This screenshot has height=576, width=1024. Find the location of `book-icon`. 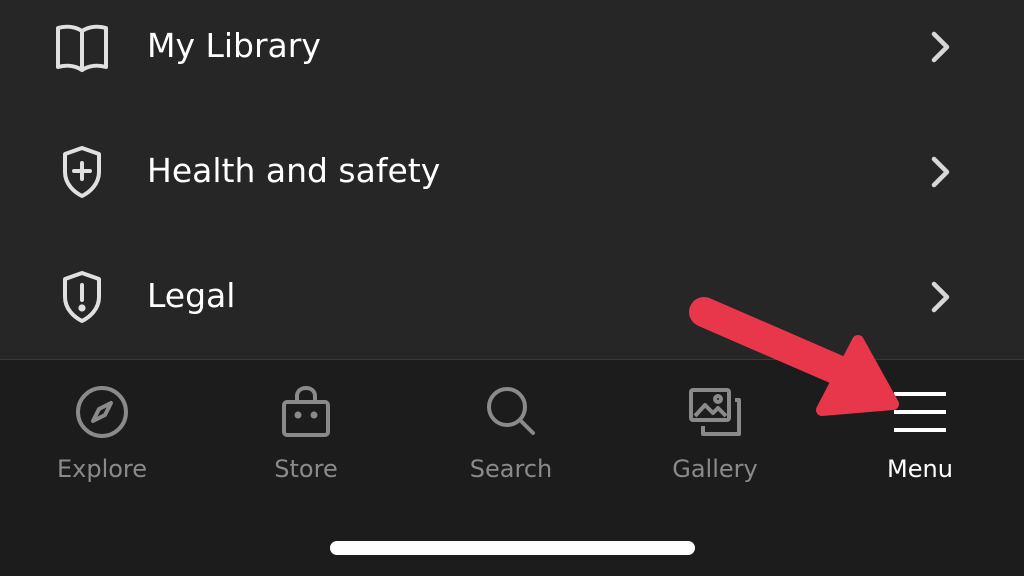

book-icon is located at coordinates (82, 47).